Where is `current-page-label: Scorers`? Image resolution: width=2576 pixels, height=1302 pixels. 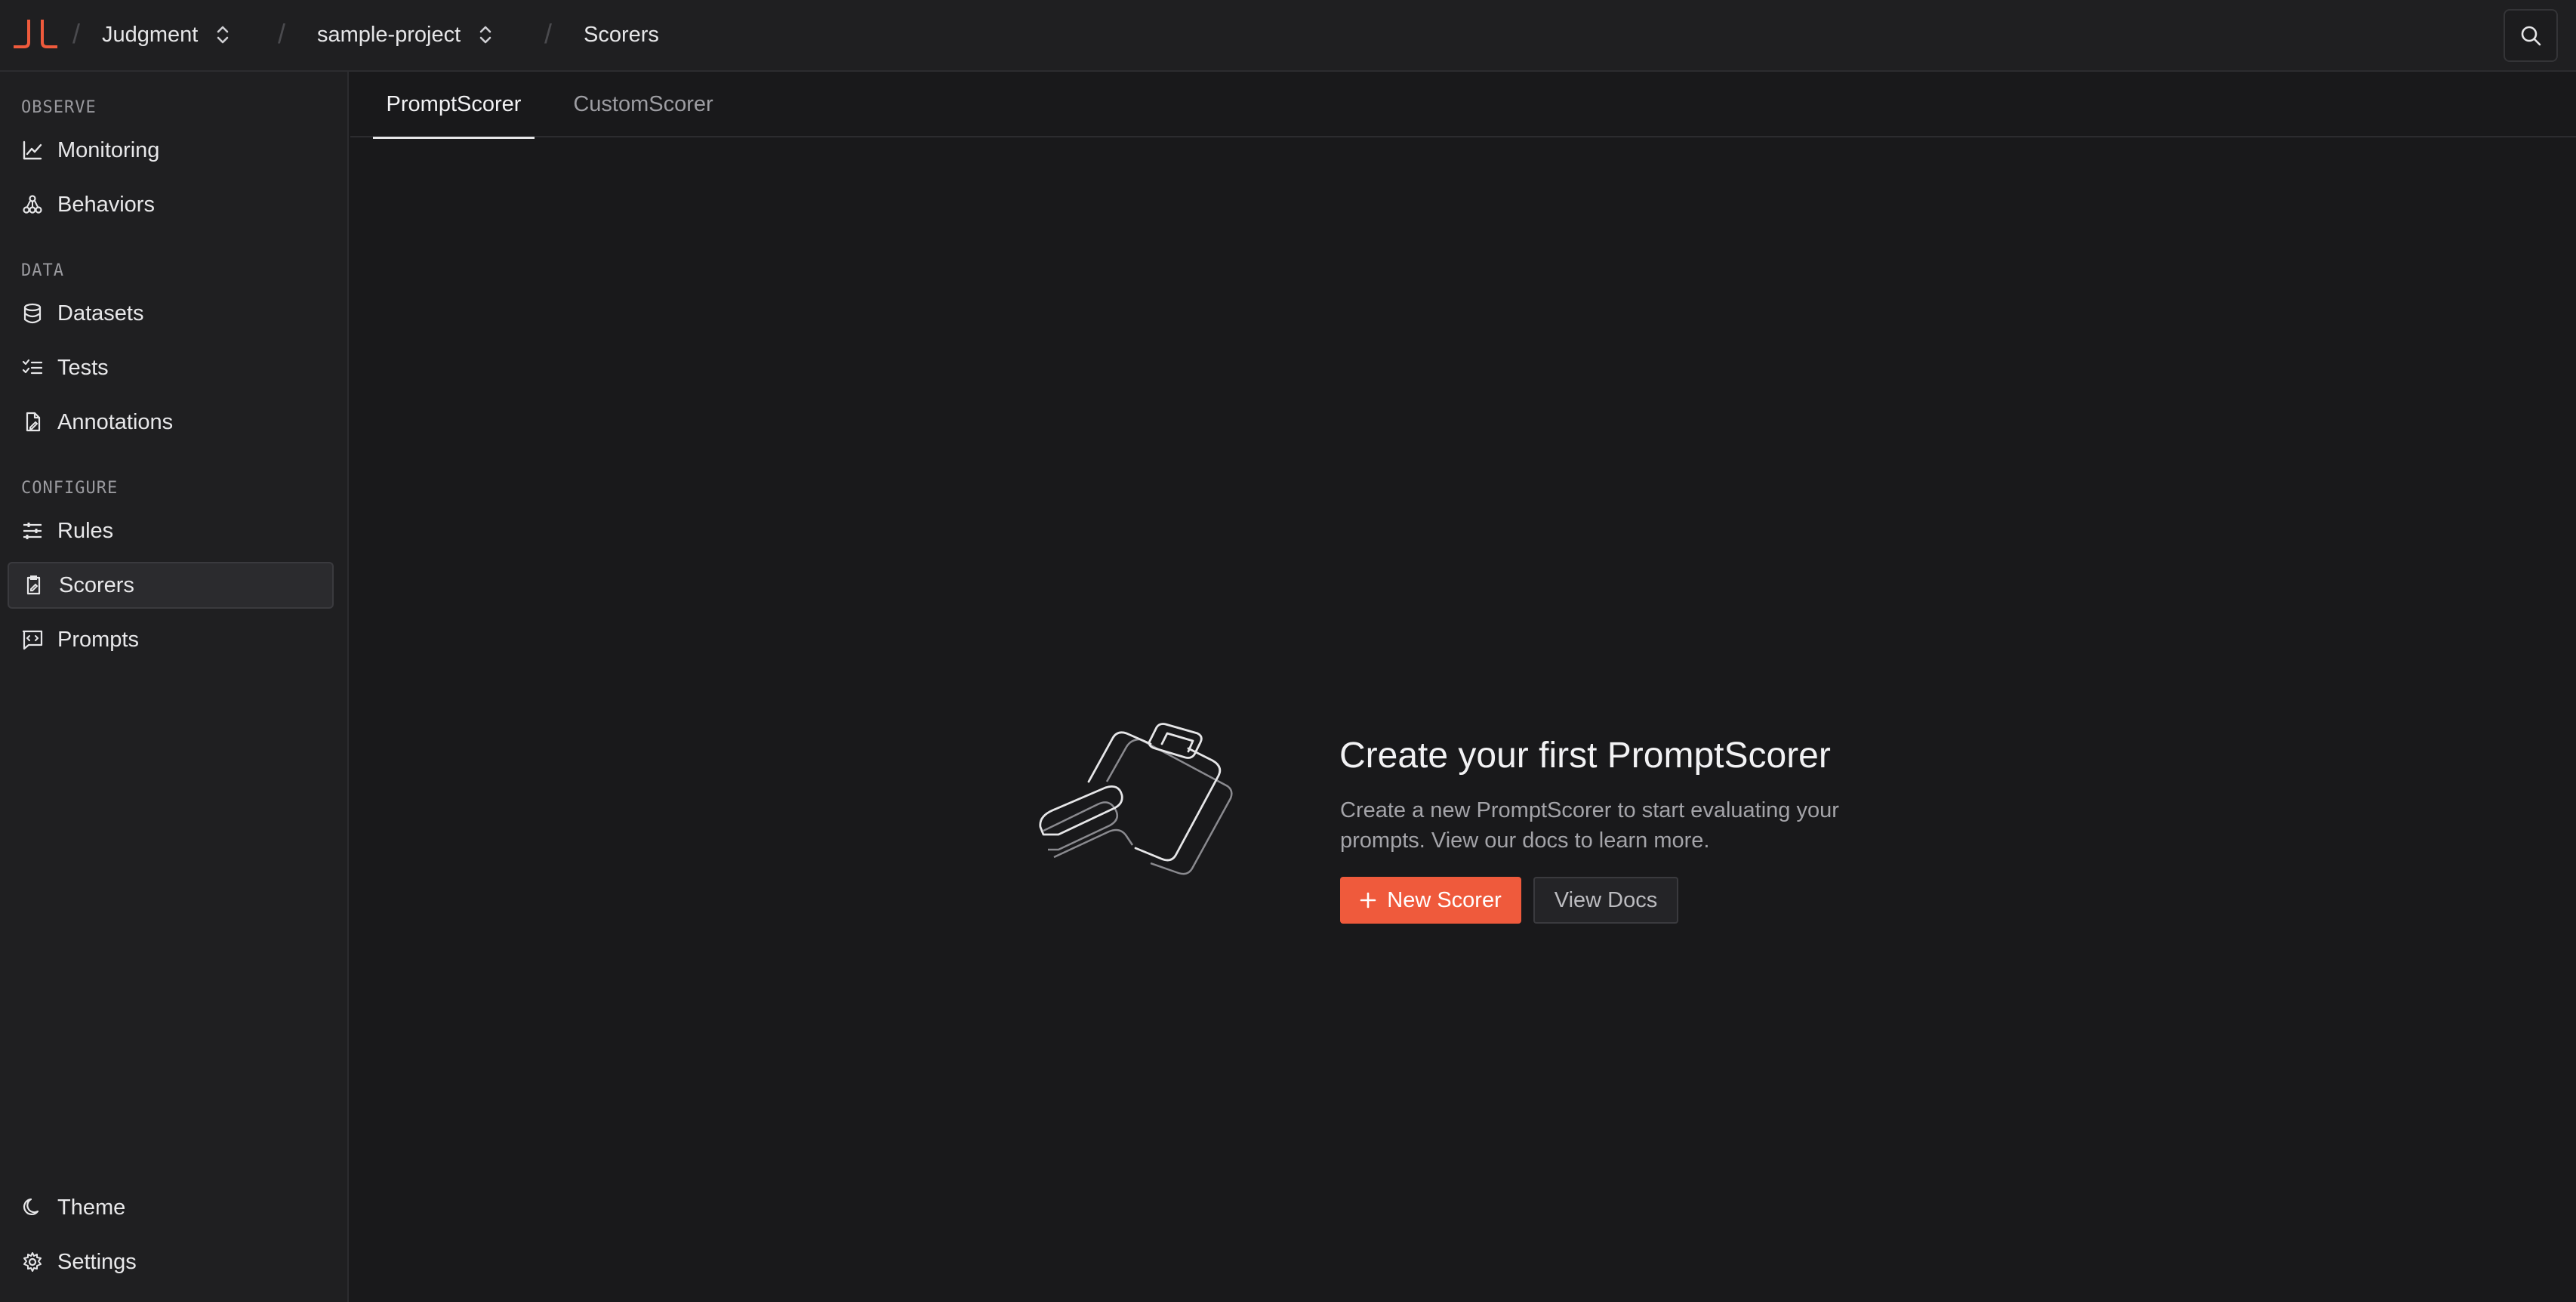
current-page-label: Scorers is located at coordinates (621, 34).